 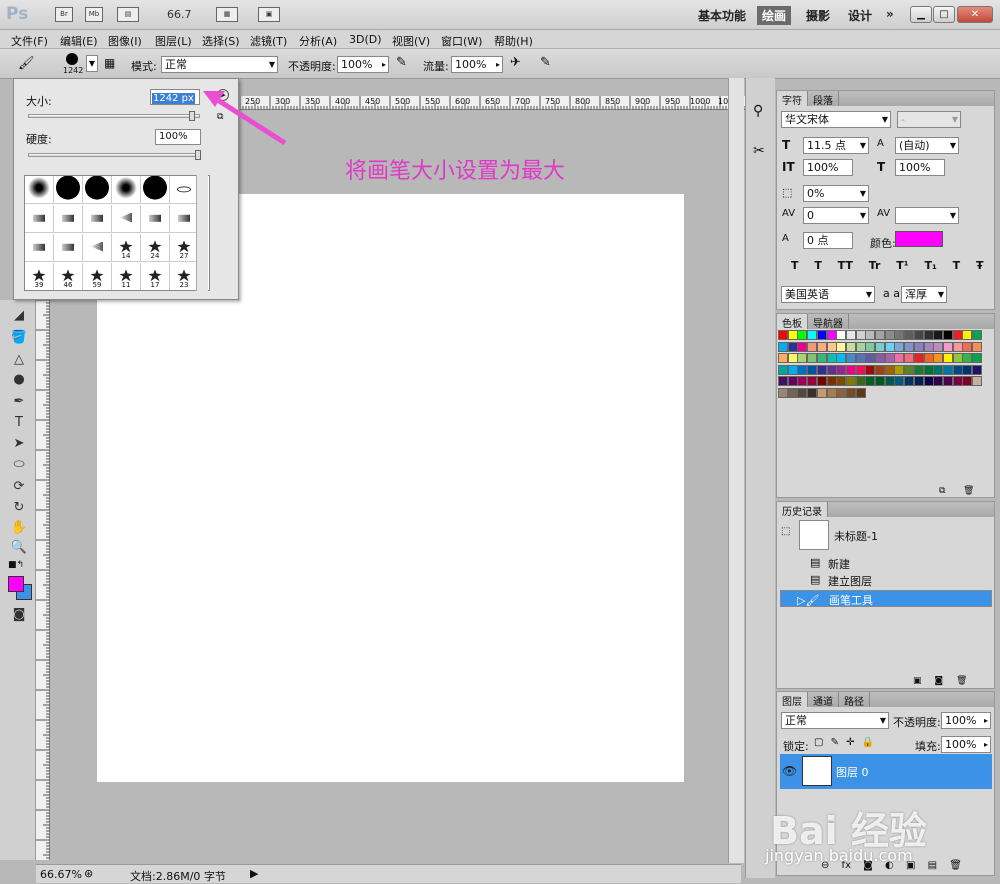 What do you see at coordinates (844, 742) in the screenshot?
I see `lock-icons: ▢ ✎ ✛ 🔒` at bounding box center [844, 742].